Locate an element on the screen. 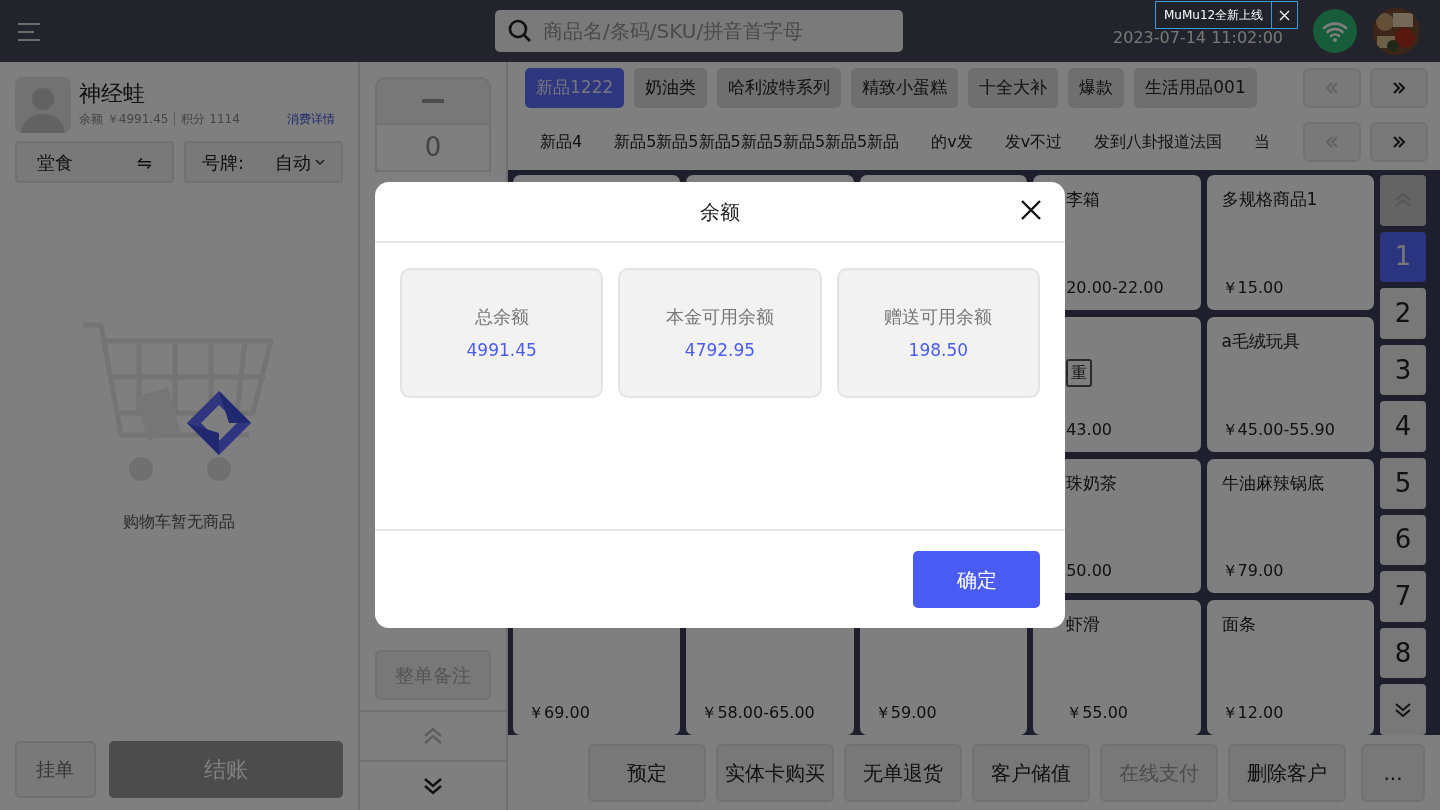  page-button: 4 is located at coordinates (1403, 426).